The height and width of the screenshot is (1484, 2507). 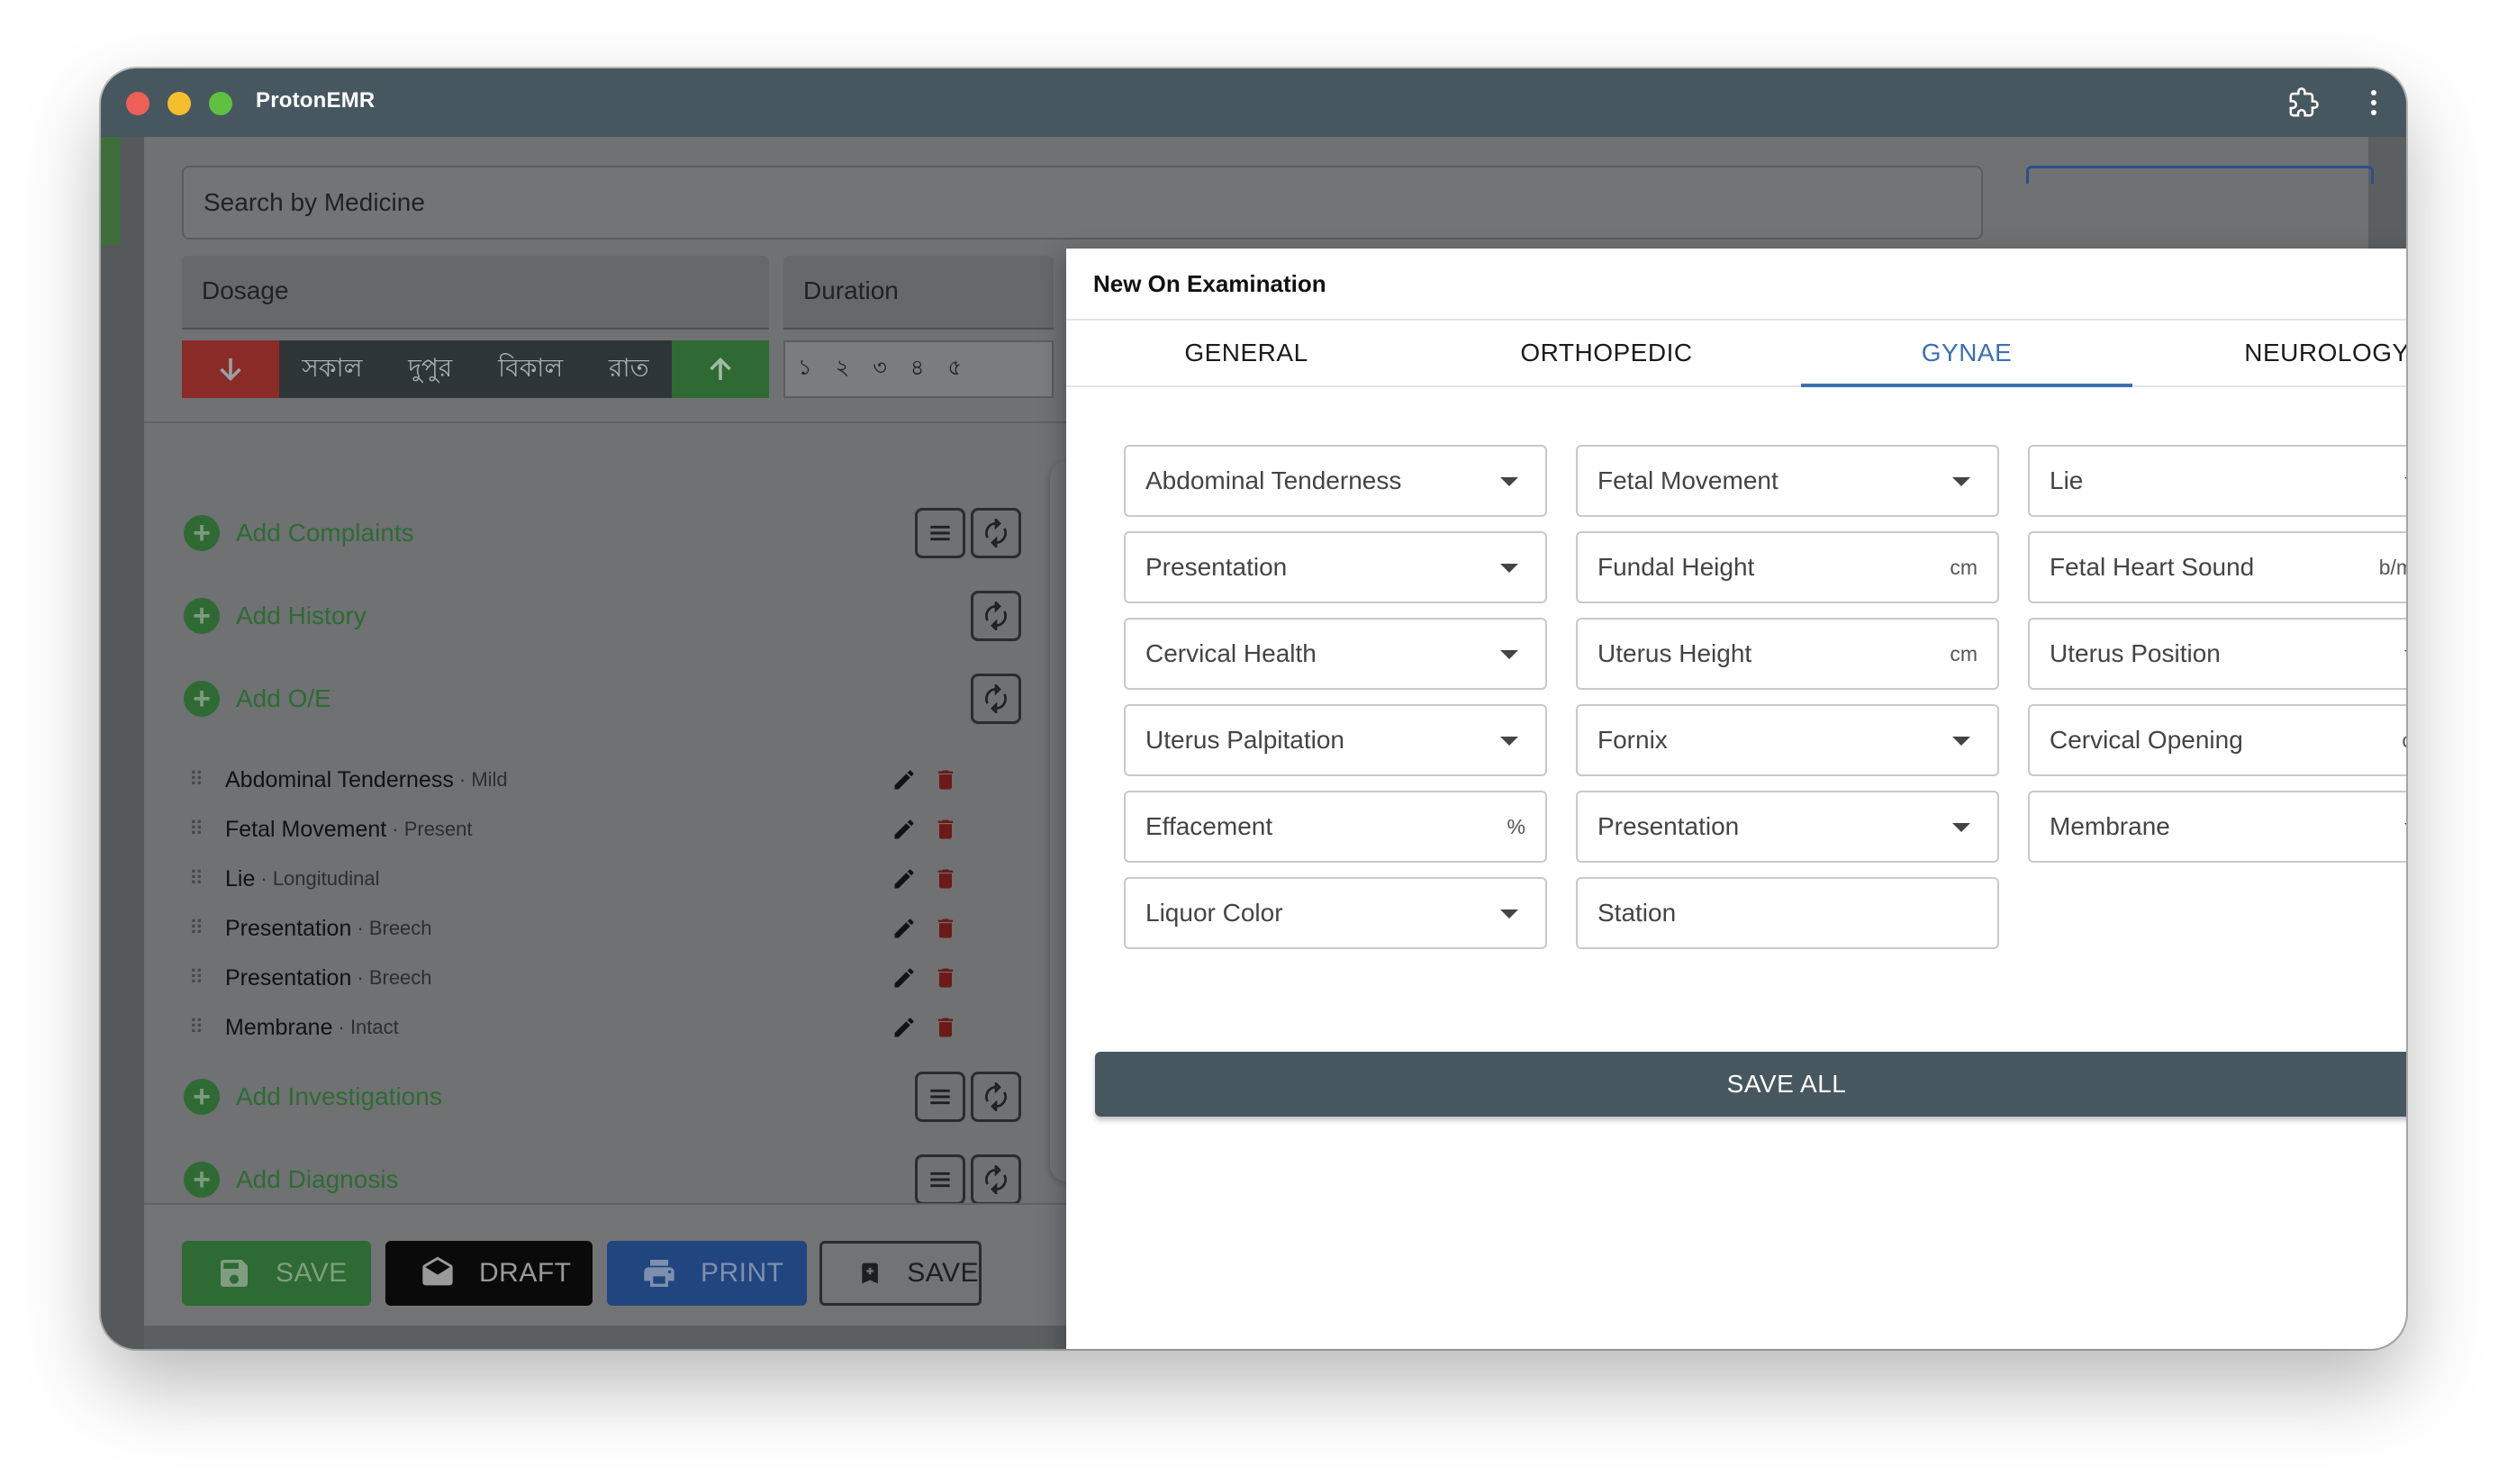 What do you see at coordinates (475, 293) in the screenshot?
I see `dosage-field: Dosage` at bounding box center [475, 293].